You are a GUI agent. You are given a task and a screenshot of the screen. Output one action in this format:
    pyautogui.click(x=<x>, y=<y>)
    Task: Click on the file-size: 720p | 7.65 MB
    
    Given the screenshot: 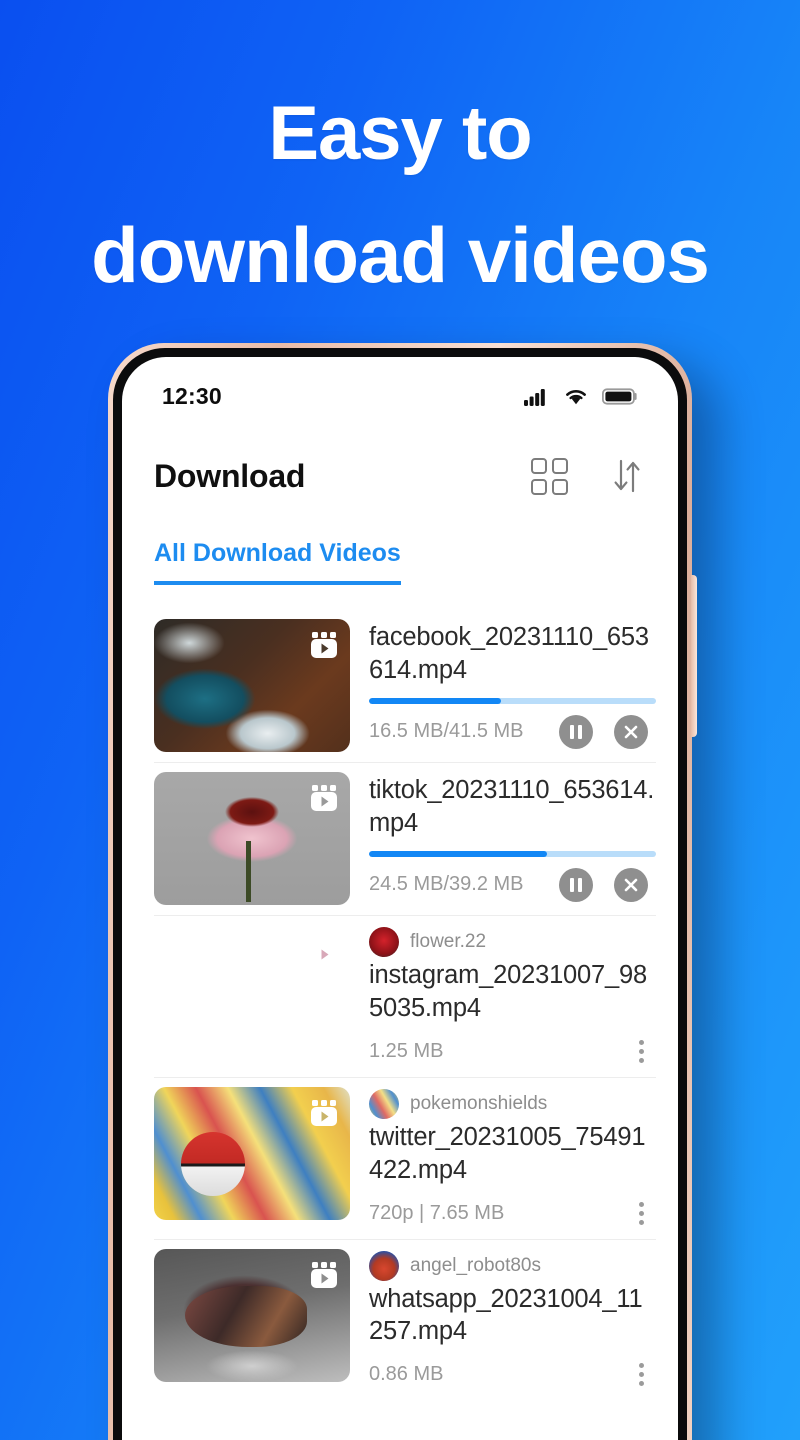 What is the action you would take?
    pyautogui.click(x=437, y=1212)
    